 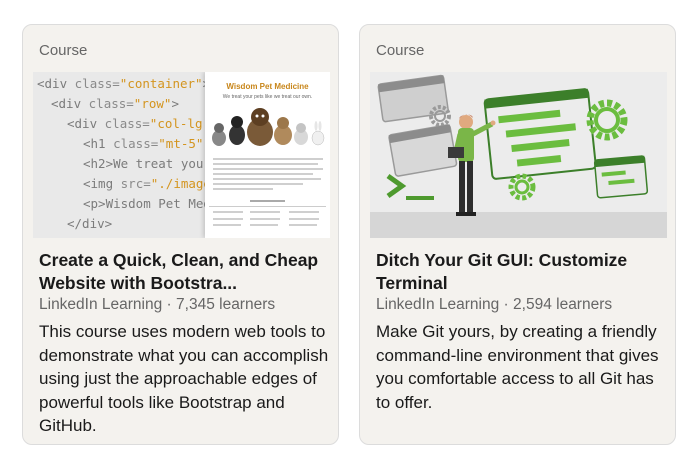 What do you see at coordinates (115, 103) in the screenshot?
I see `code-line: <div class="row">` at bounding box center [115, 103].